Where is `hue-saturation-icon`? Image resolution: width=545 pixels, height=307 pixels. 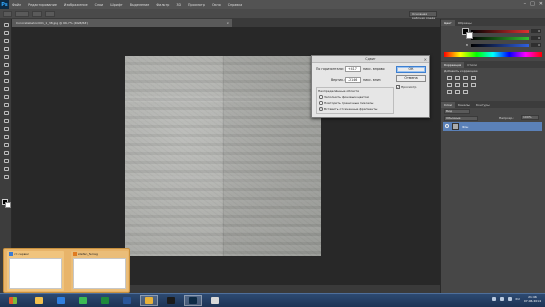
hue-saturation-icon is located at coordinates (449, 85).